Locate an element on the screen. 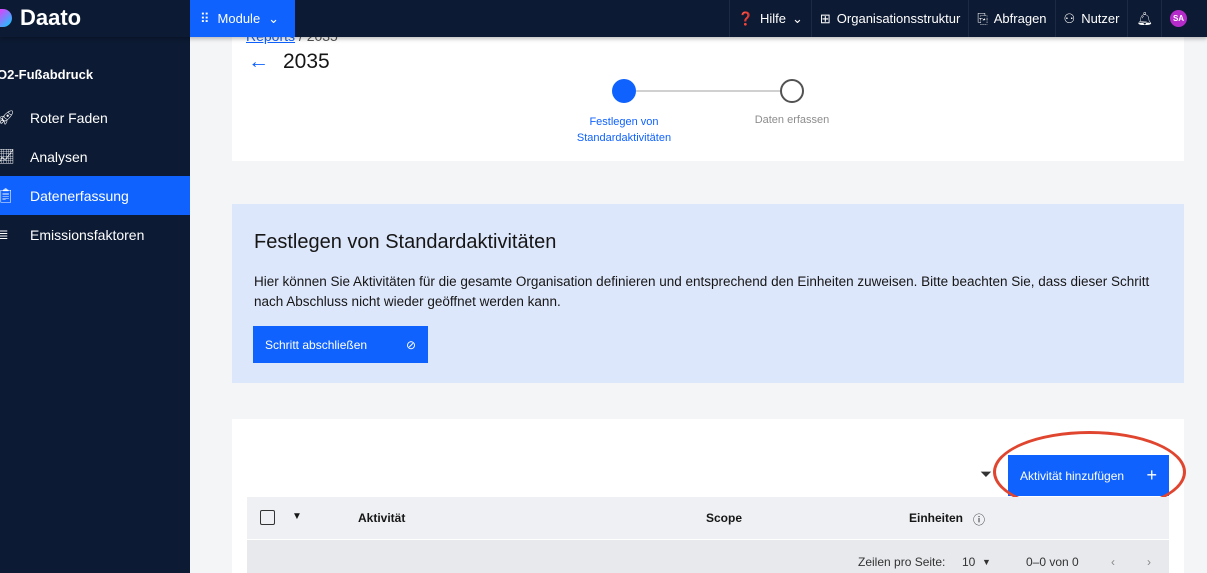 This screenshot has height=573, width=1207. sidebar-item-analysen: 📈︎ Analysen is located at coordinates (95, 156).